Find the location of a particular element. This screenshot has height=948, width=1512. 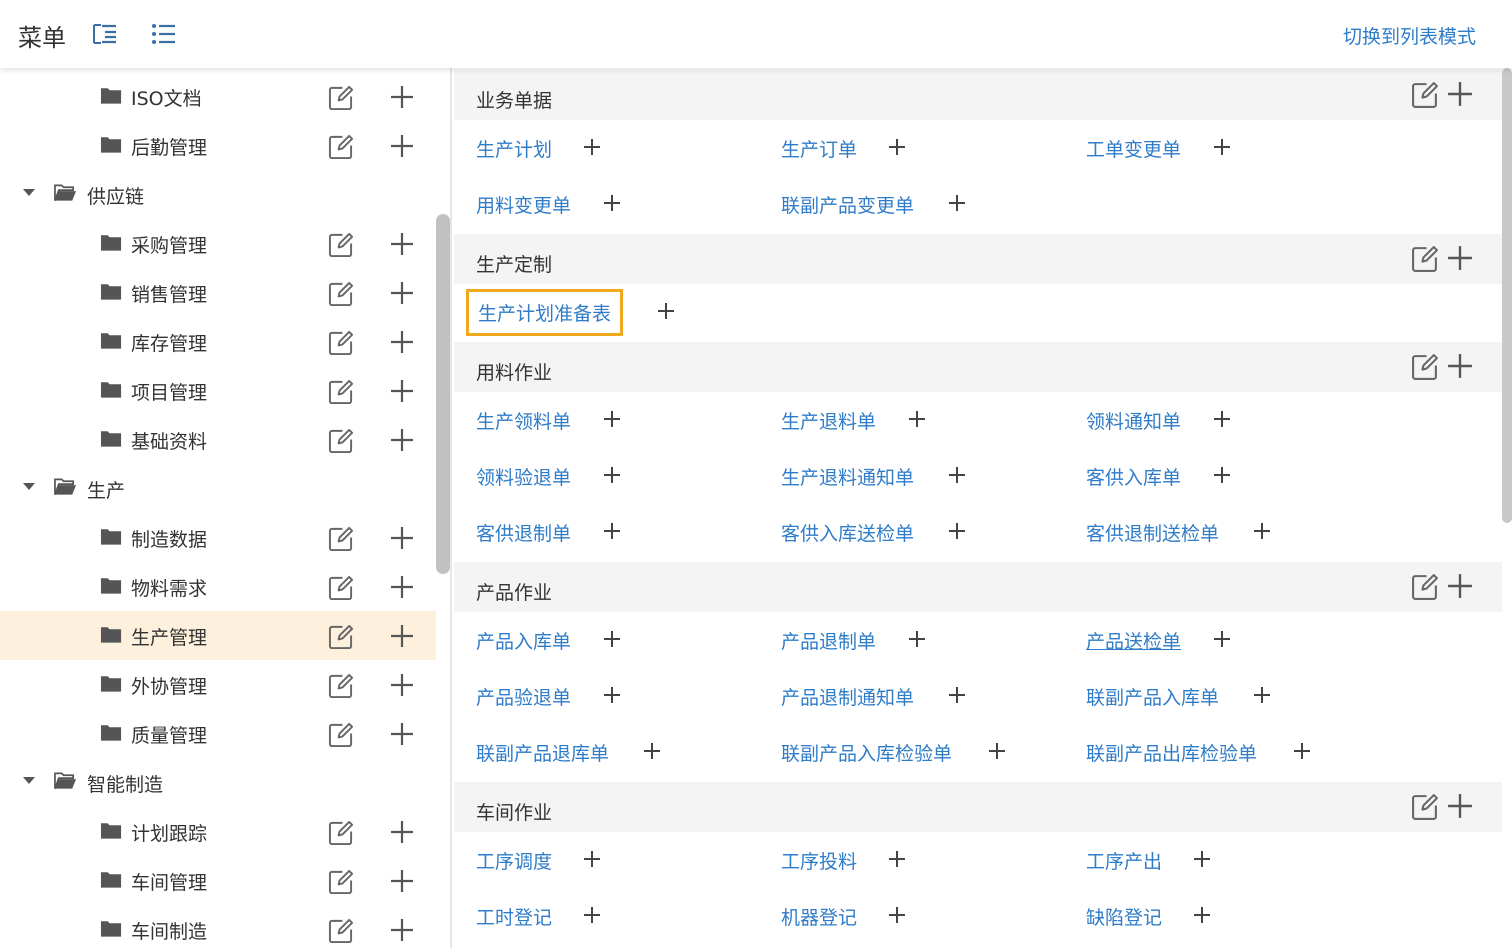

menu-link: 生产退料通知单 is located at coordinates (847, 476).